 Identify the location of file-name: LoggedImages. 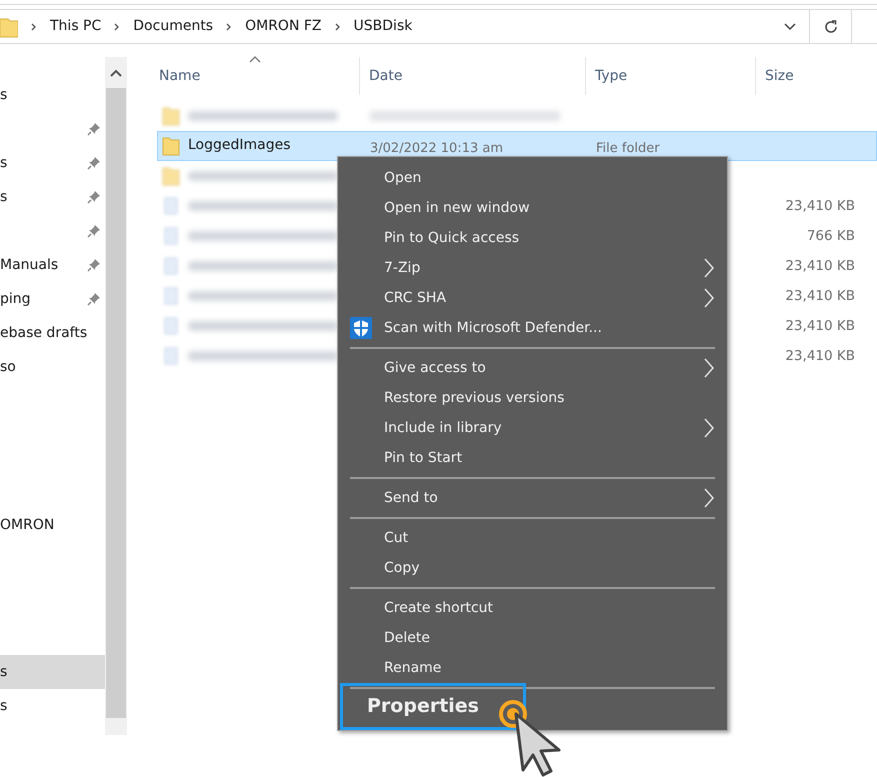
(239, 145).